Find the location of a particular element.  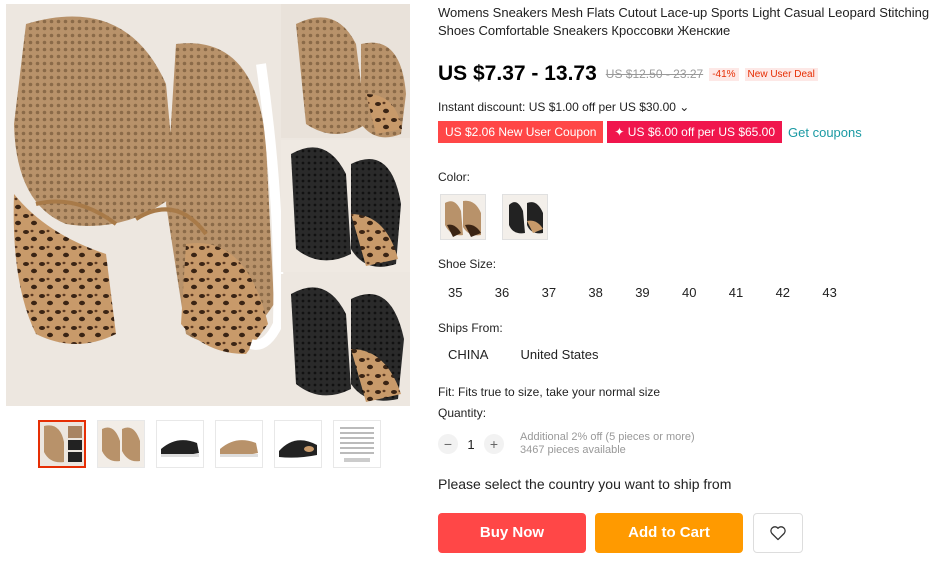

size-option: 35 is located at coordinates (465, 293).